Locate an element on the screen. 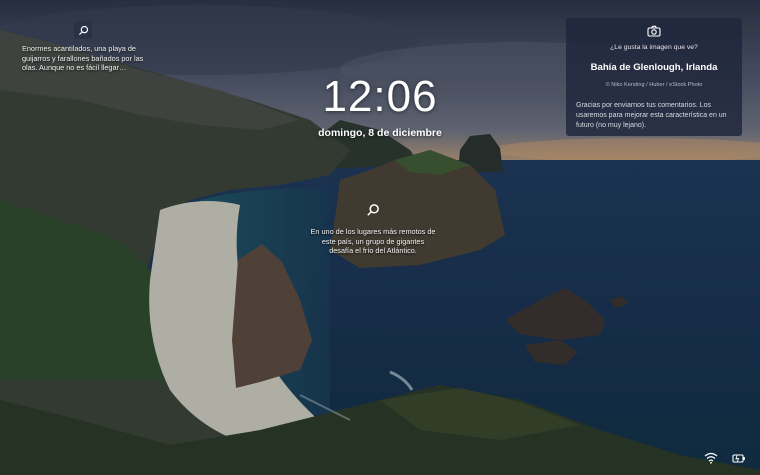 The width and height of the screenshot is (760, 475). hotspot-caption-line: En uno de los lugares más remotos de is located at coordinates (373, 231).